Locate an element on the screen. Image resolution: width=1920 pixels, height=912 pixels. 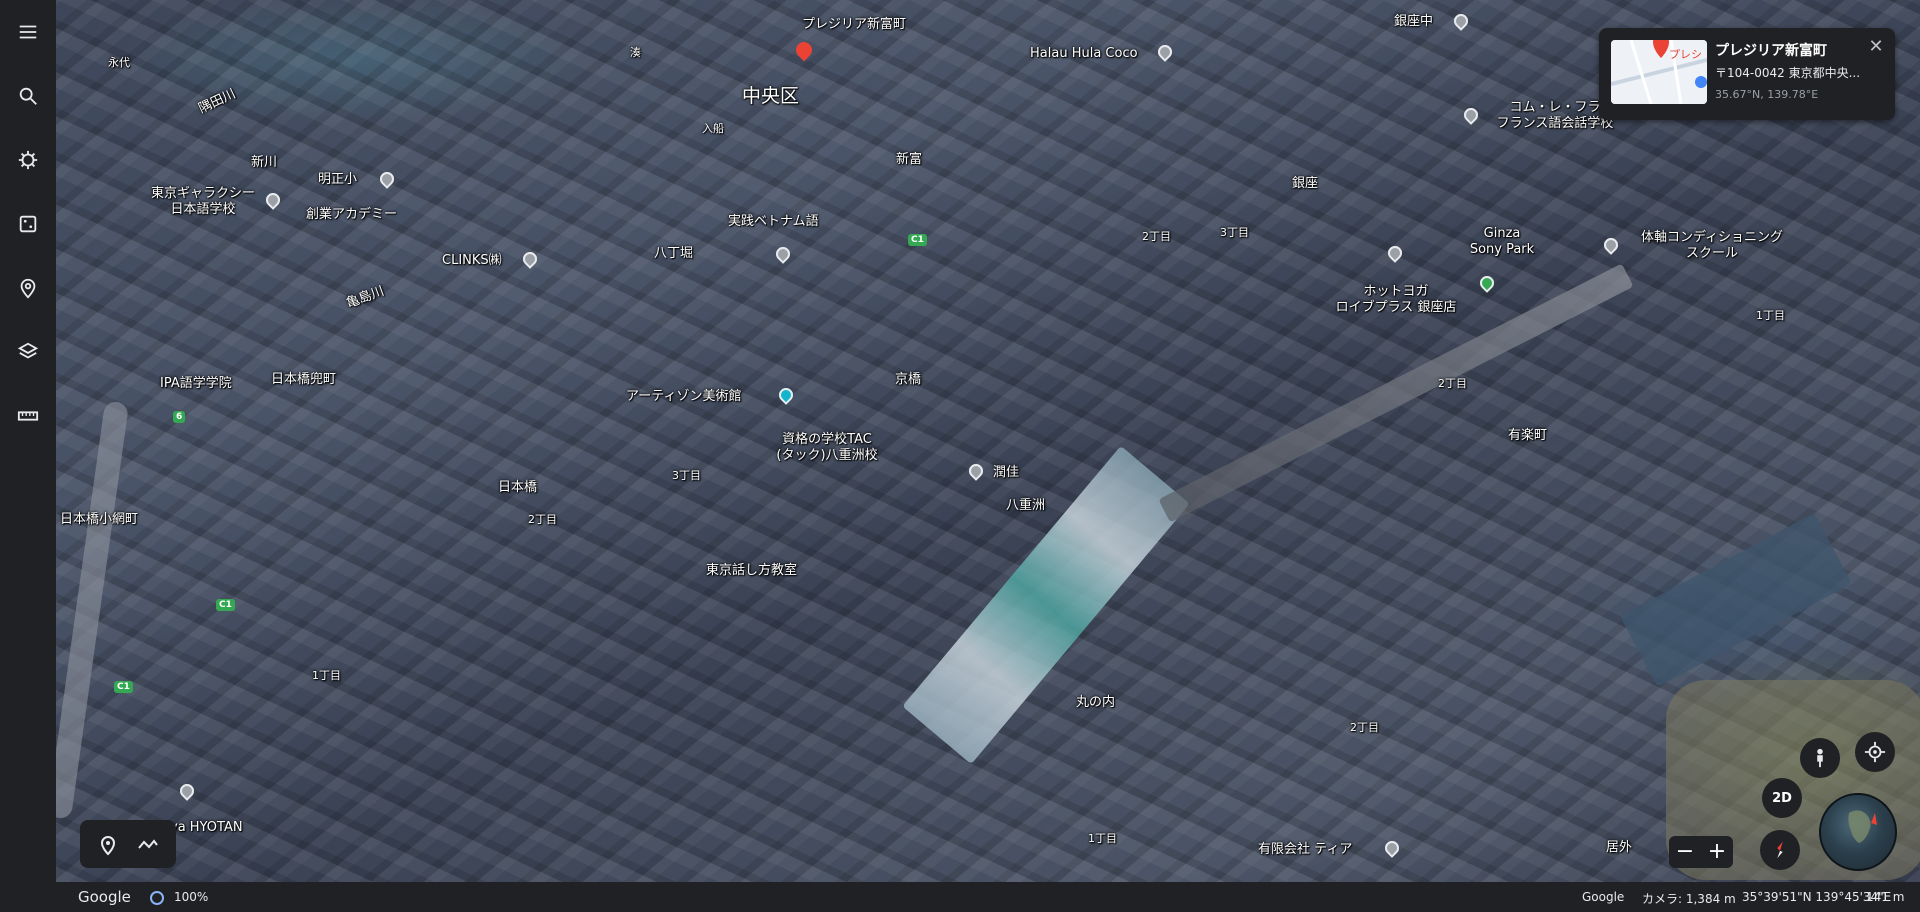
label-1chome-b: 1丁目 is located at coordinates (1102, 838).